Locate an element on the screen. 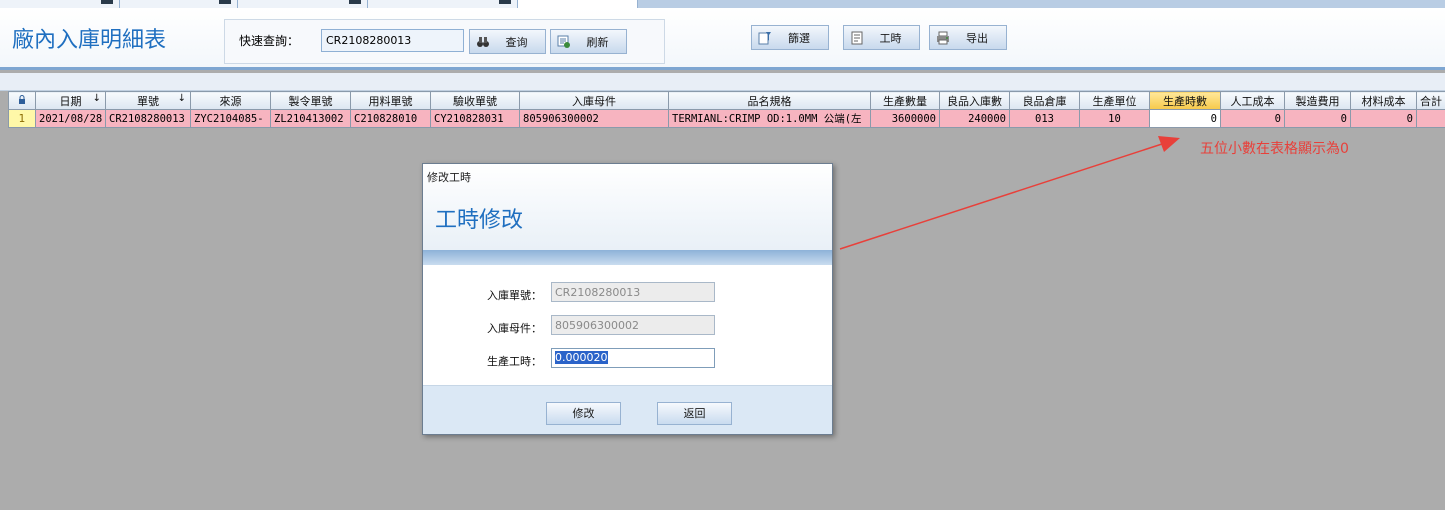  modify-button: 修改 is located at coordinates (583, 413).